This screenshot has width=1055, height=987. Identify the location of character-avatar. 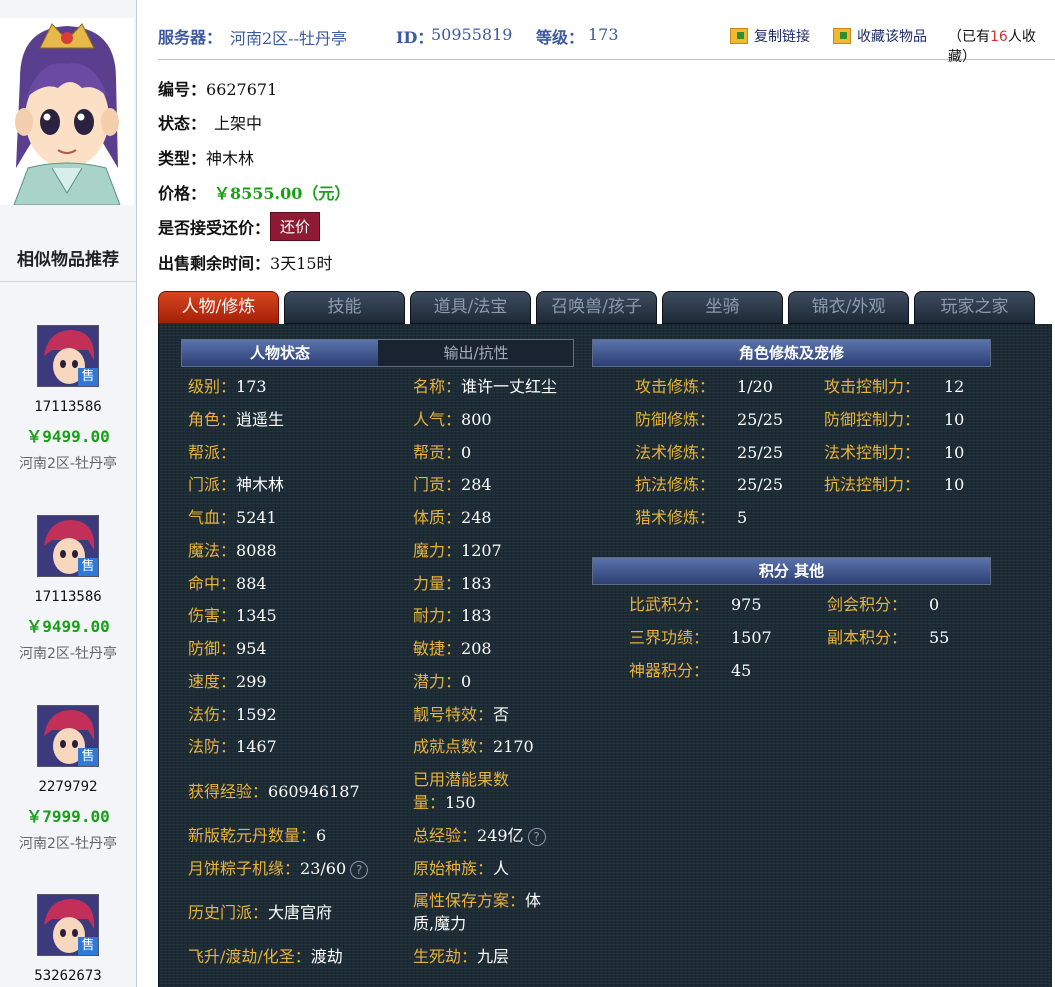
(67, 111).